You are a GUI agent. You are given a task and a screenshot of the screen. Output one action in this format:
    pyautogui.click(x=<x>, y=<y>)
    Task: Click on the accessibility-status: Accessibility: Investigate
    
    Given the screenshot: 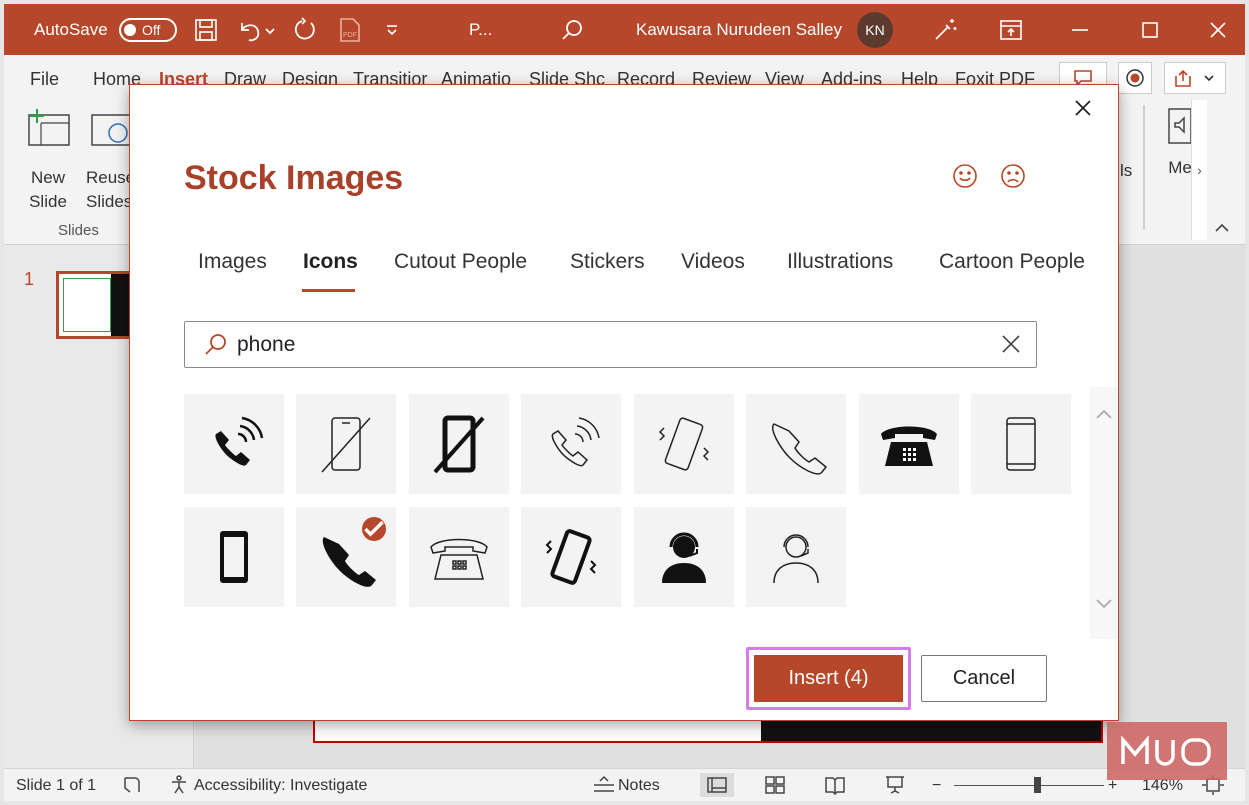 What is the action you would take?
    pyautogui.click(x=280, y=786)
    